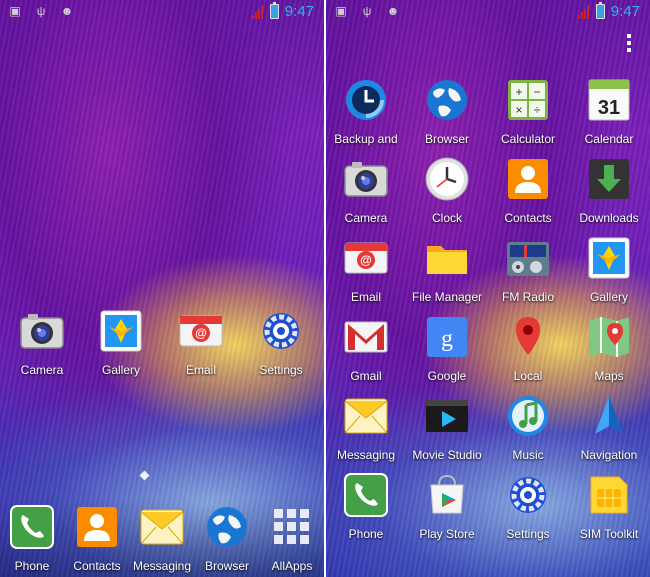 The image size is (650, 577). Describe the element at coordinates (609, 416) in the screenshot. I see `navigation-icon` at that location.